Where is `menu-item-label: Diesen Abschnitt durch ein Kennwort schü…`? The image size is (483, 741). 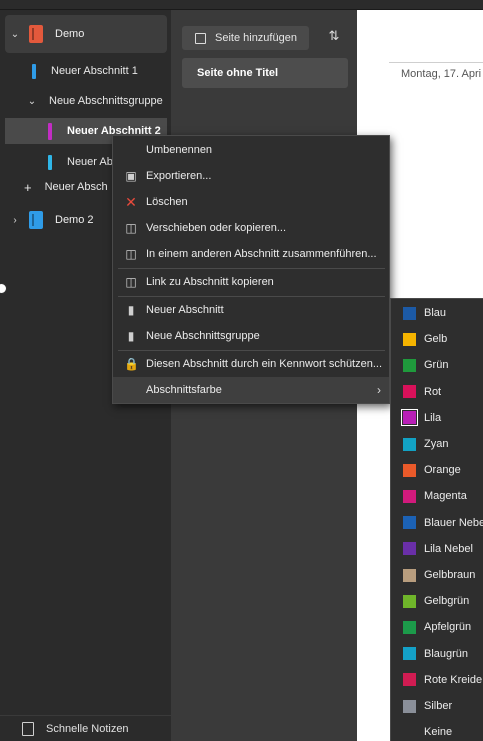 menu-item-label: Diesen Abschnitt durch ein Kennwort schü… is located at coordinates (264, 364).